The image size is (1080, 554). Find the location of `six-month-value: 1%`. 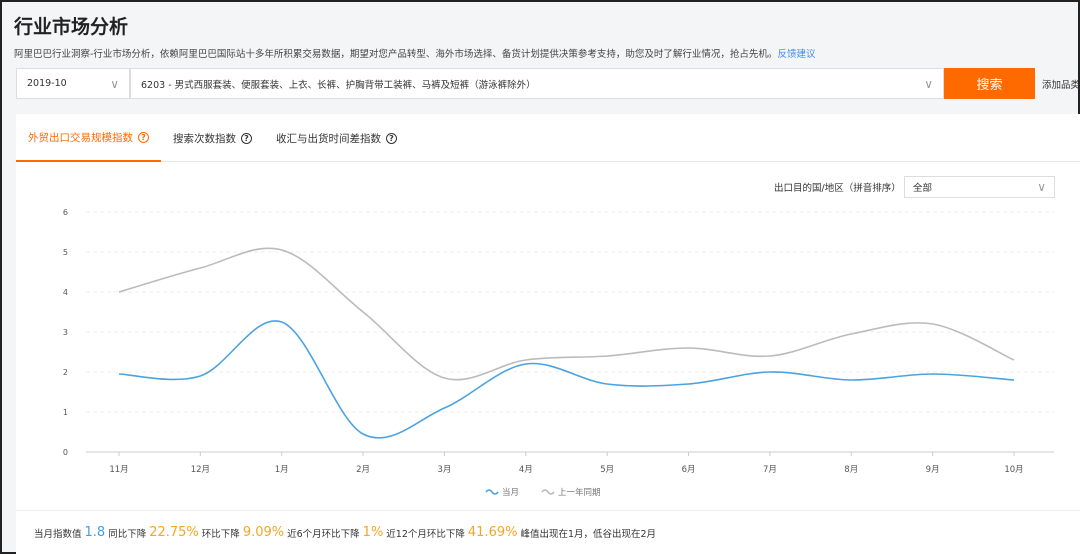

six-month-value: 1% is located at coordinates (373, 532).